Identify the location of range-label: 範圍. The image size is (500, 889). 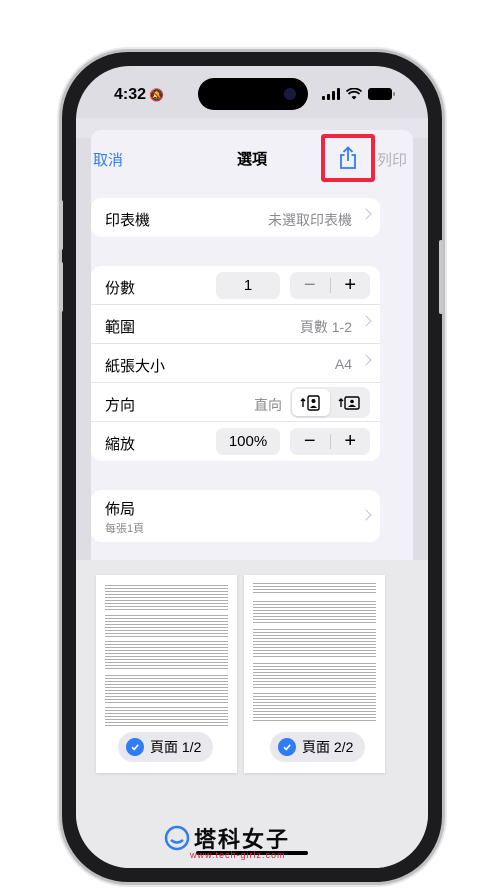
(120, 327).